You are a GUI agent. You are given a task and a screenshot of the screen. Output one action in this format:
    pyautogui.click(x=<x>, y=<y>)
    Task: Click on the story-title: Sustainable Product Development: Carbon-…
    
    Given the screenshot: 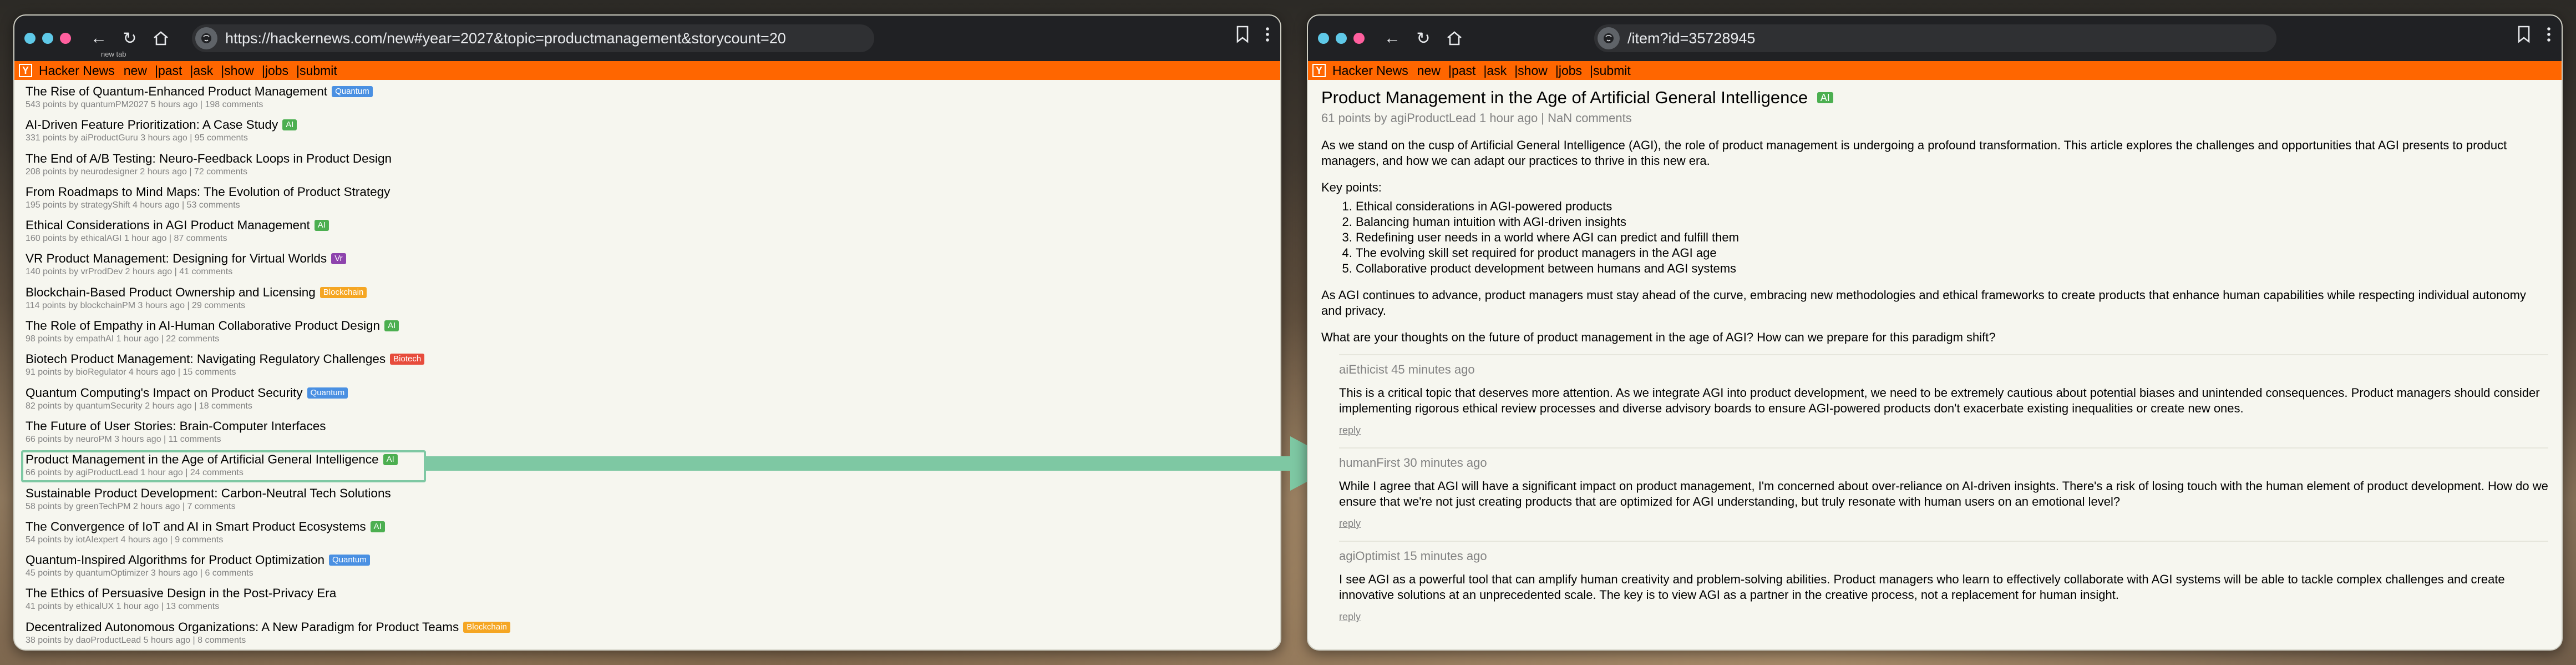 What is the action you would take?
    pyautogui.click(x=647, y=493)
    